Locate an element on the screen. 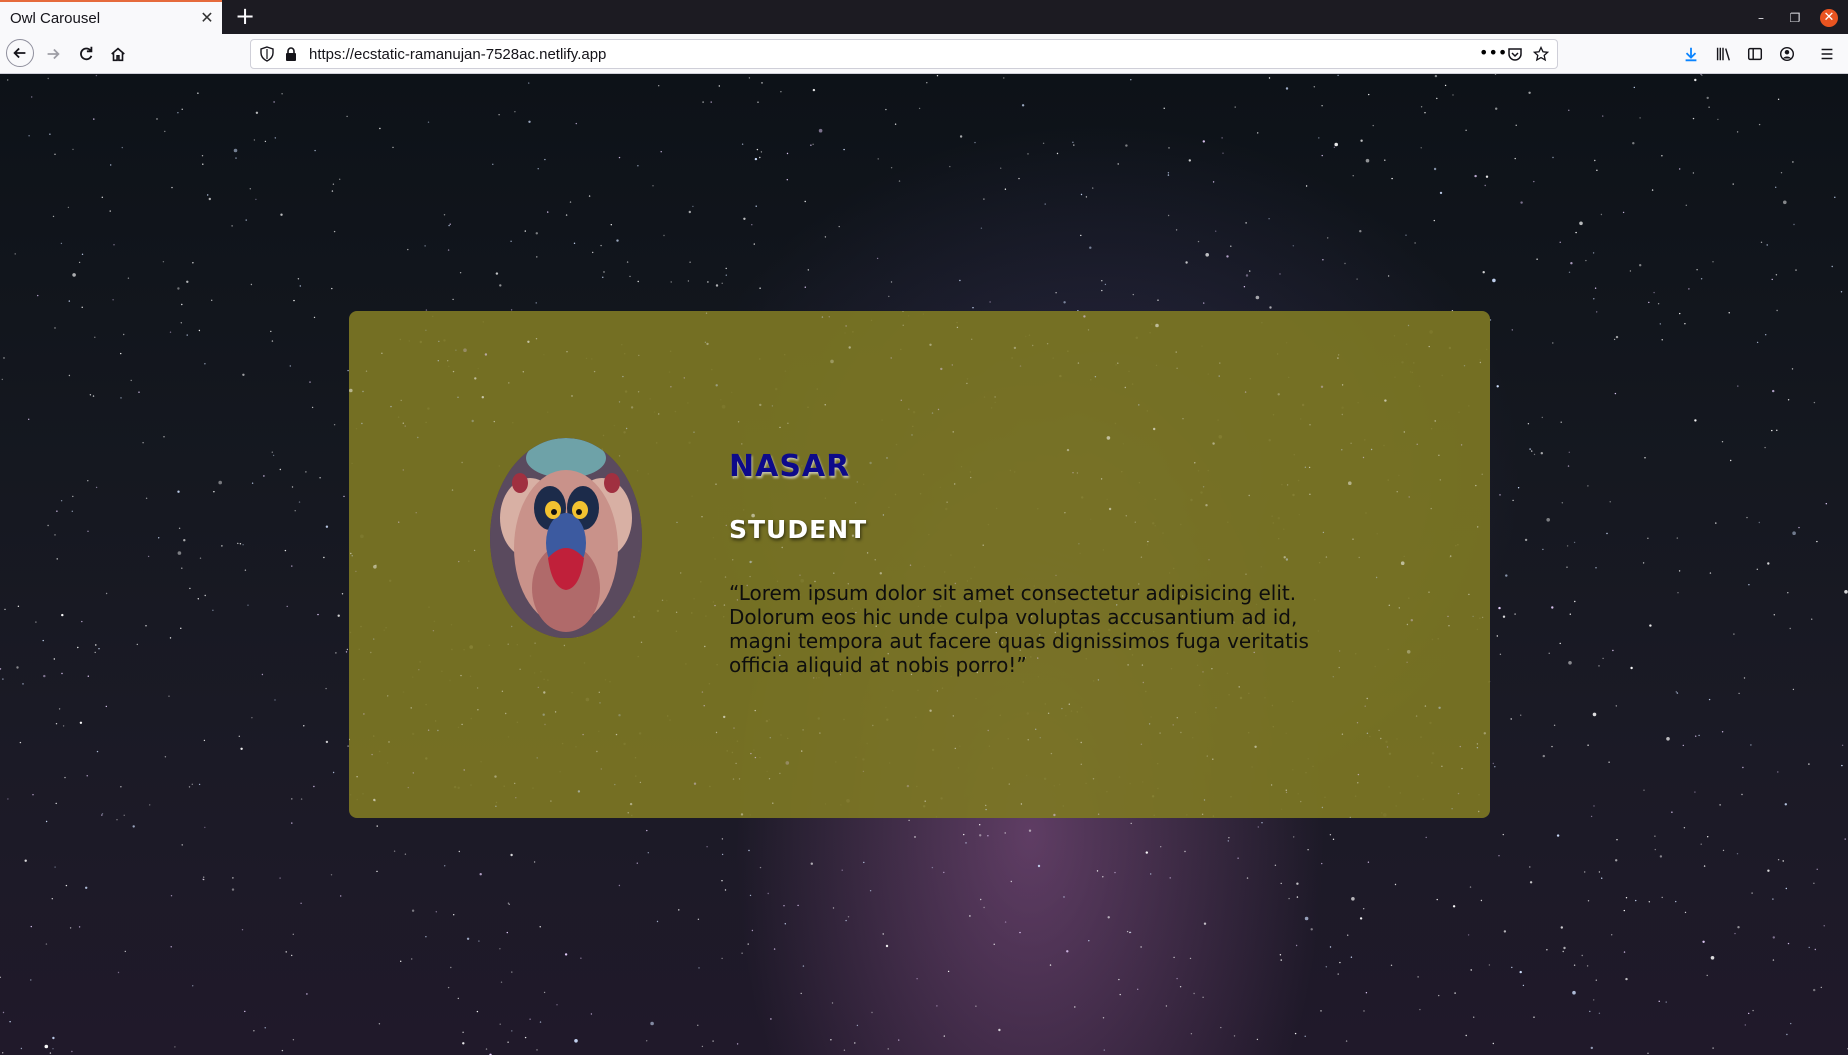  tab-title: Owl Carousel is located at coordinates (55, 18).